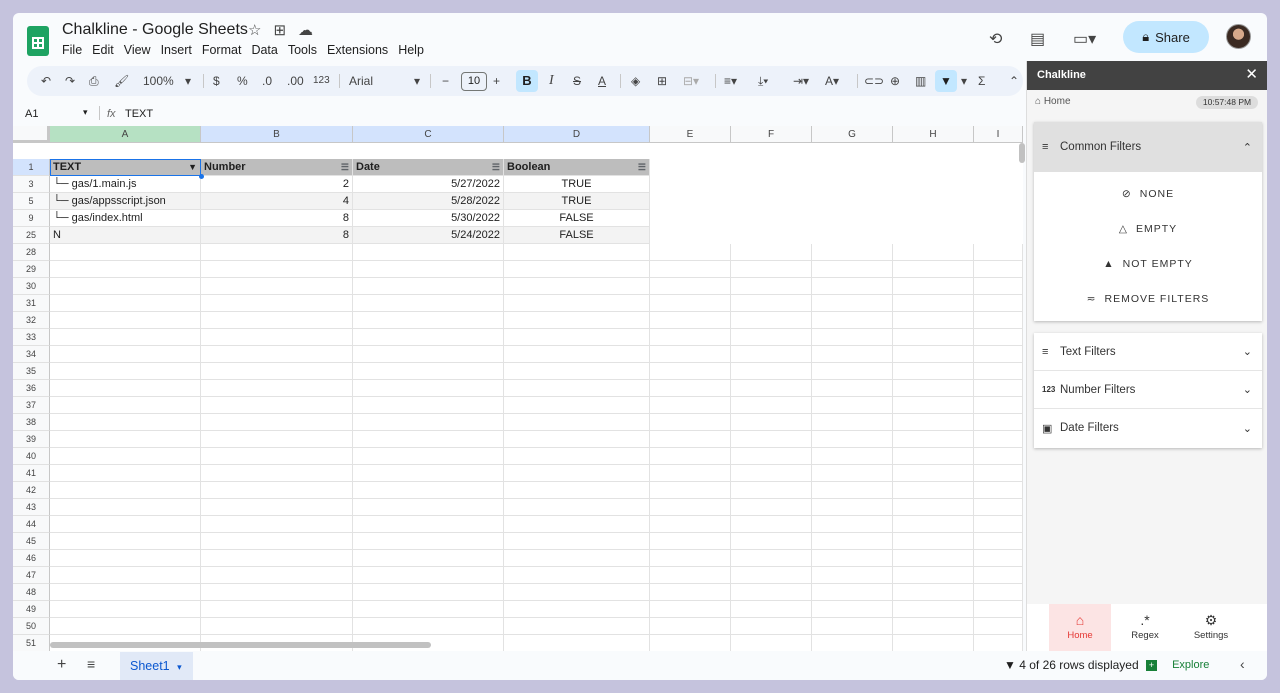 The width and height of the screenshot is (1280, 693). I want to click on vertical-scrollbar, so click(1022, 153).